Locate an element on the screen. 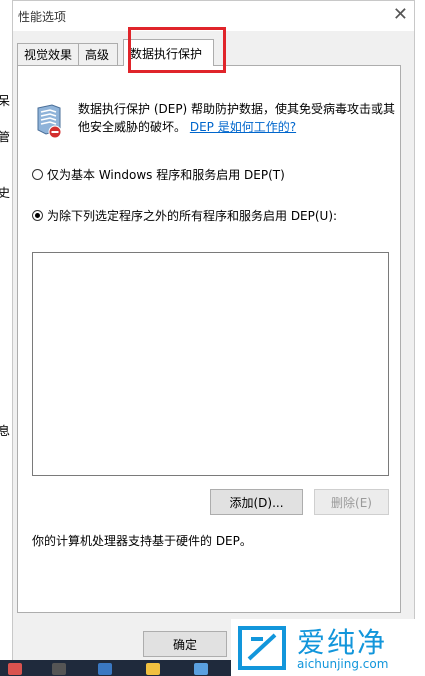 The height and width of the screenshot is (676, 425). radio-basic is located at coordinates (37, 174).